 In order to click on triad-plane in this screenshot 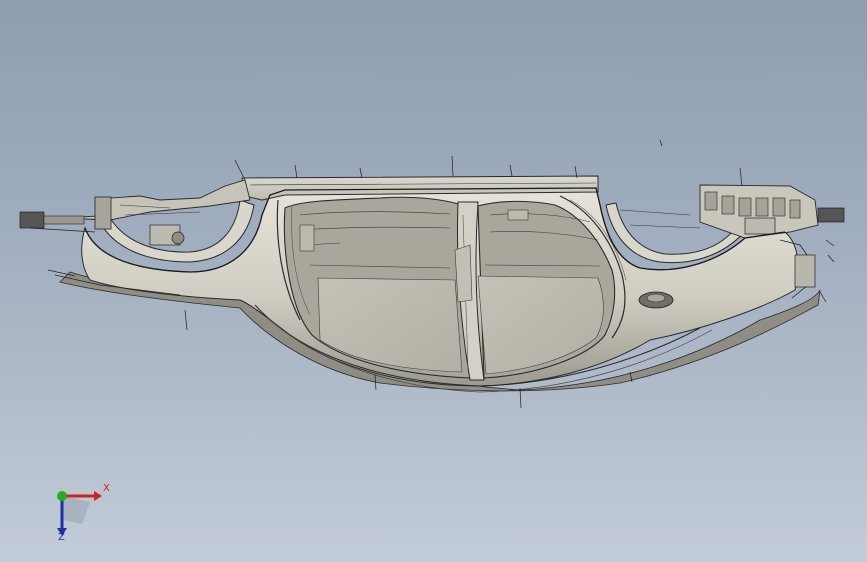, I will do `click(76, 510)`.